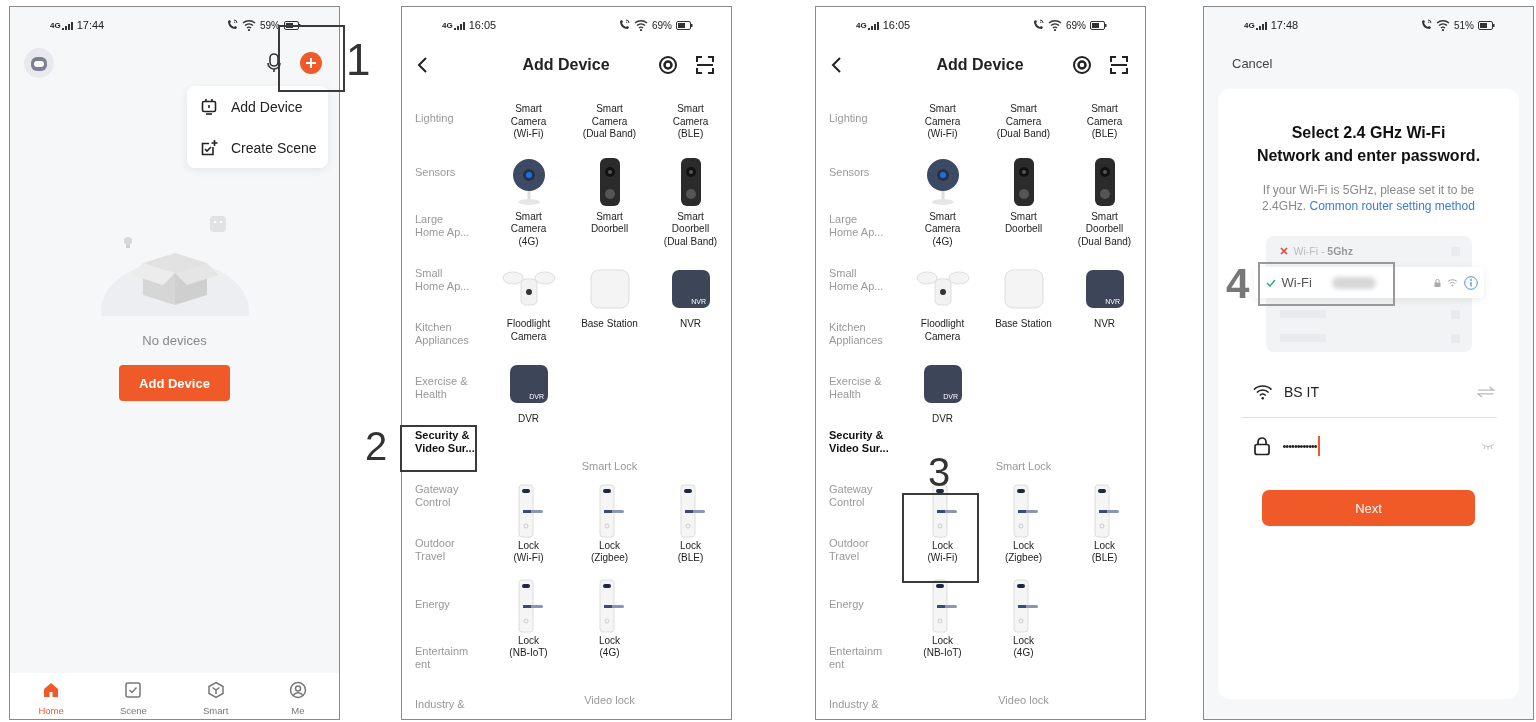  What do you see at coordinates (257, 106) in the screenshot?
I see `menu-item: Add Device` at bounding box center [257, 106].